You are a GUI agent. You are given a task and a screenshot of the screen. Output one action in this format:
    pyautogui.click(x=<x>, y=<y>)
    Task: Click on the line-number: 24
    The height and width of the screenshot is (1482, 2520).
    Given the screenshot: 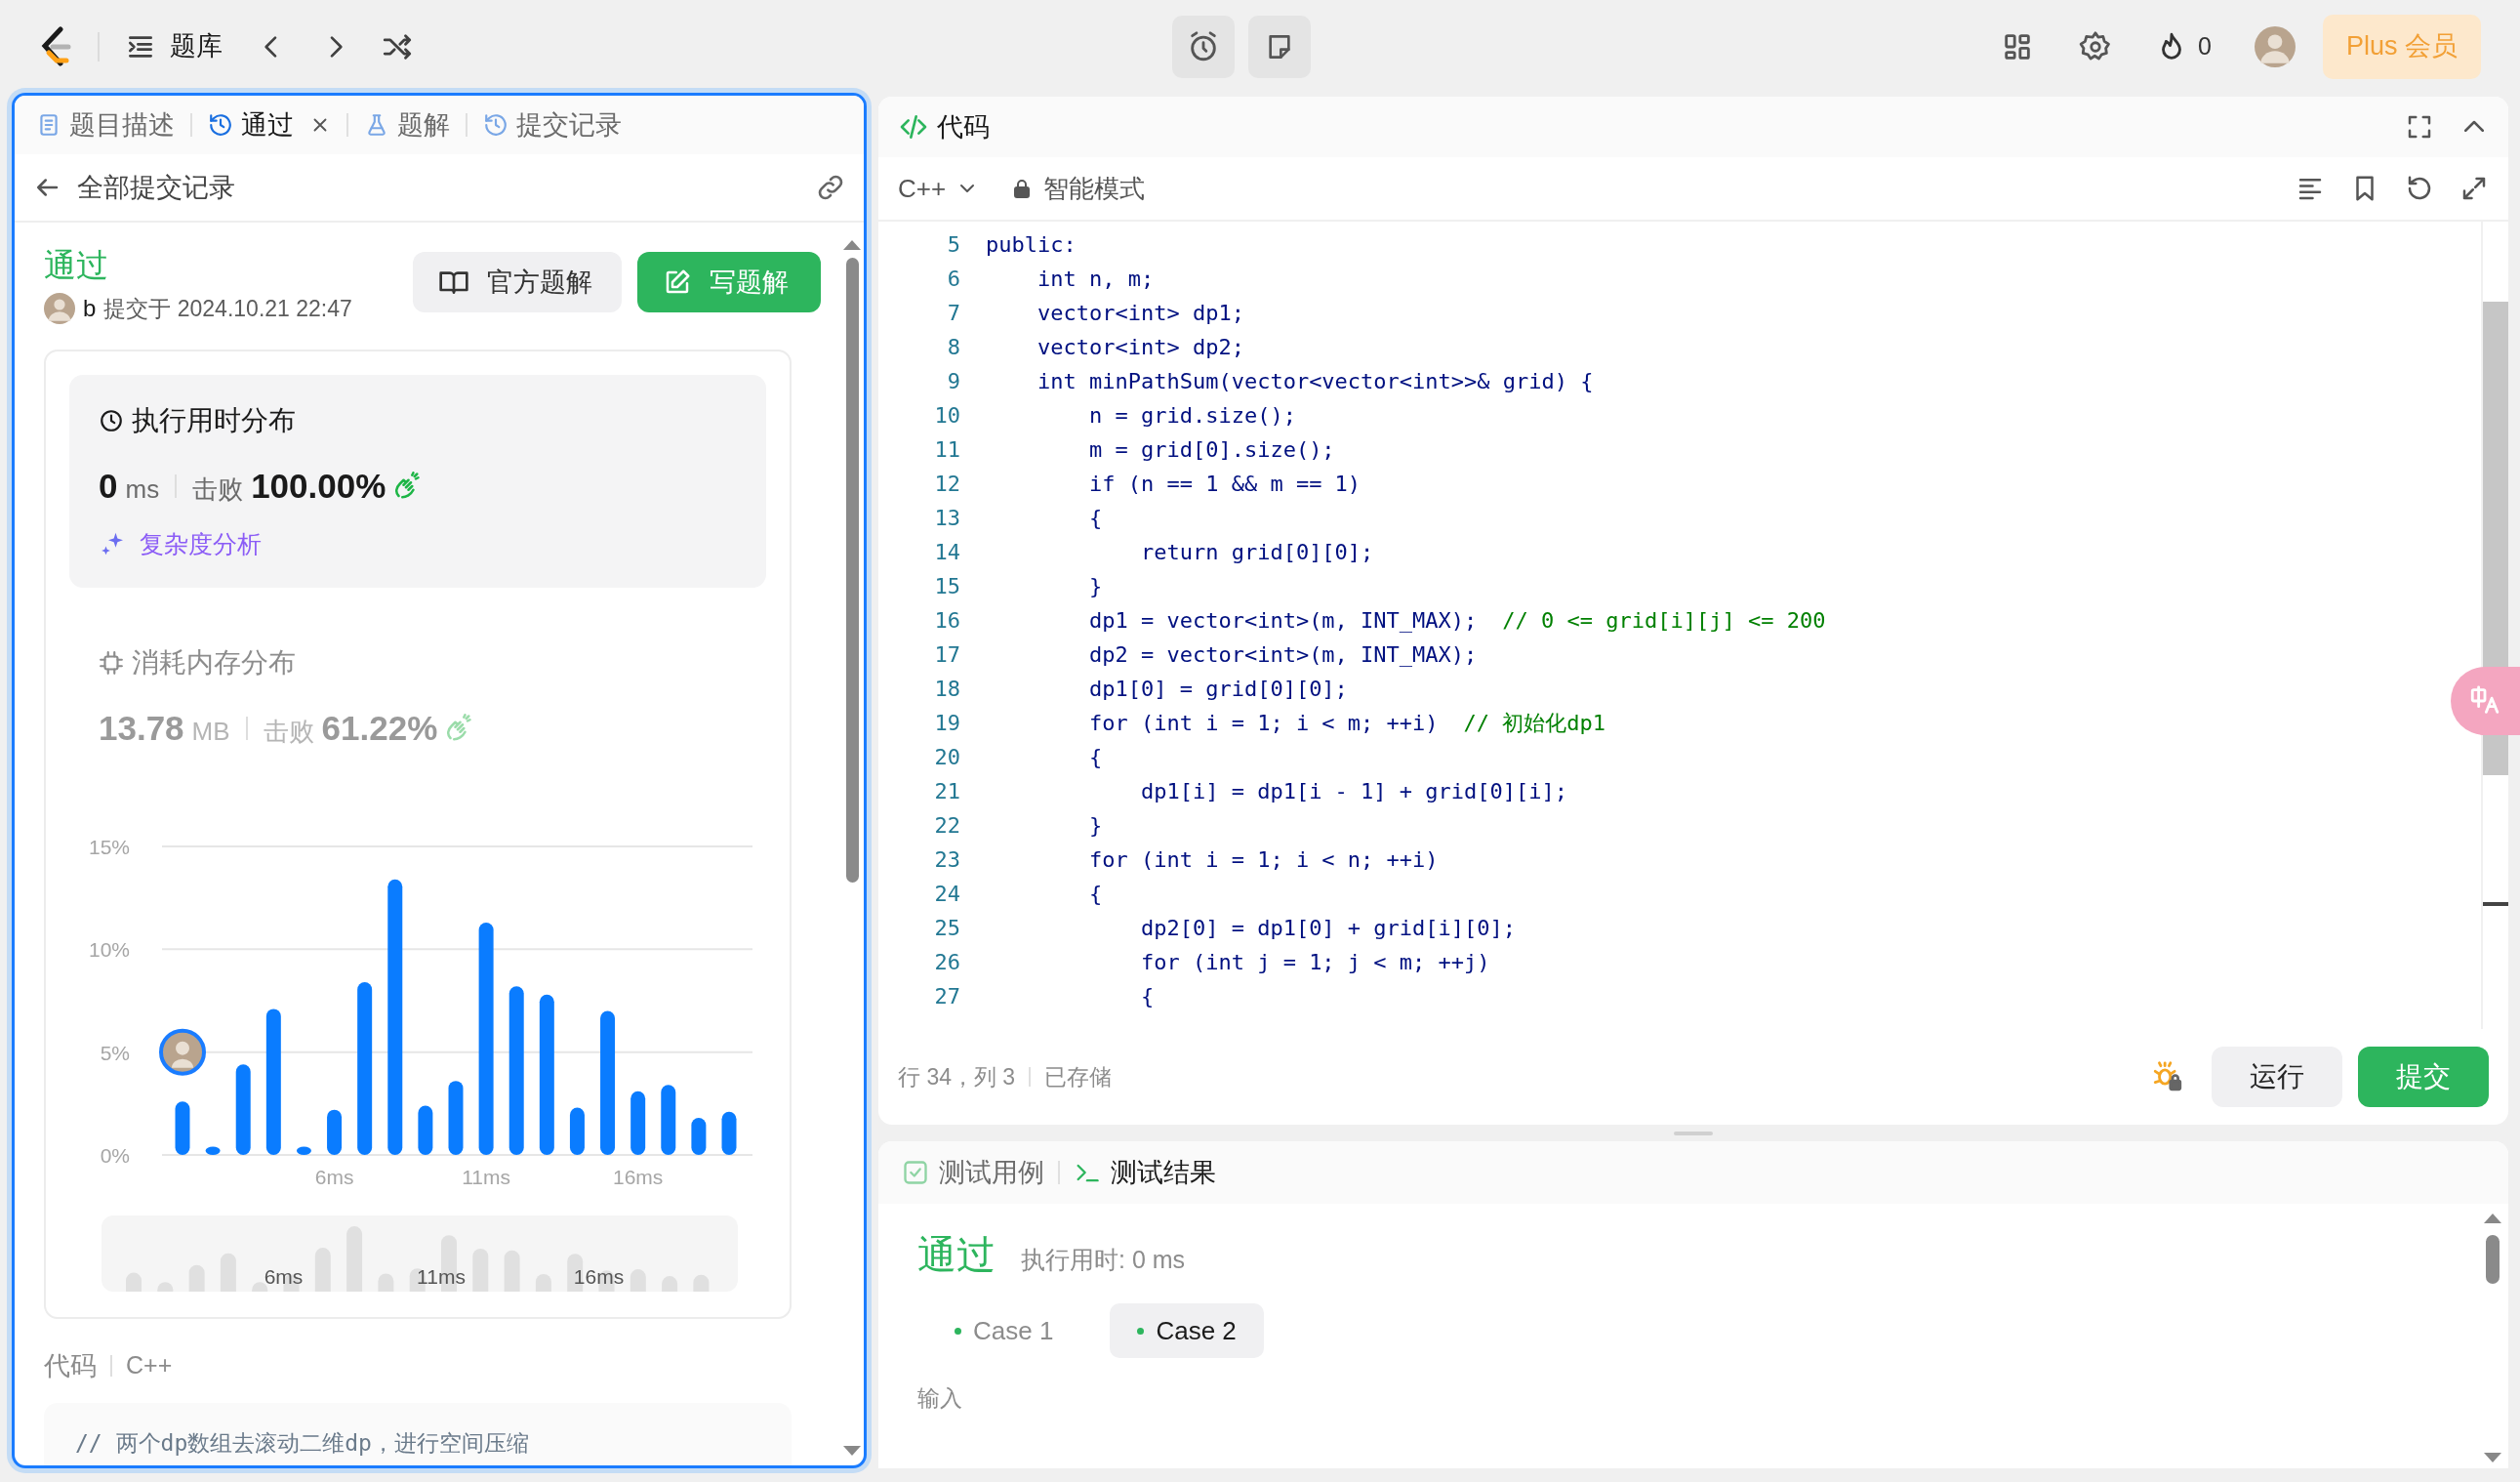 What is the action you would take?
    pyautogui.click(x=946, y=894)
    